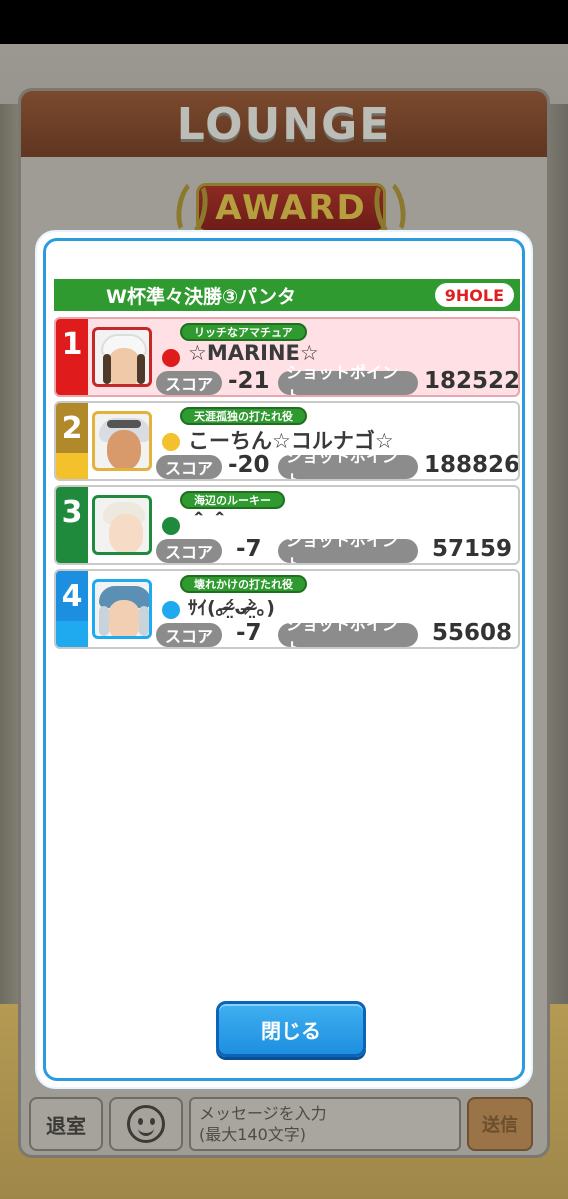 The height and width of the screenshot is (1199, 568). I want to click on rank-badge: 4, so click(72, 609).